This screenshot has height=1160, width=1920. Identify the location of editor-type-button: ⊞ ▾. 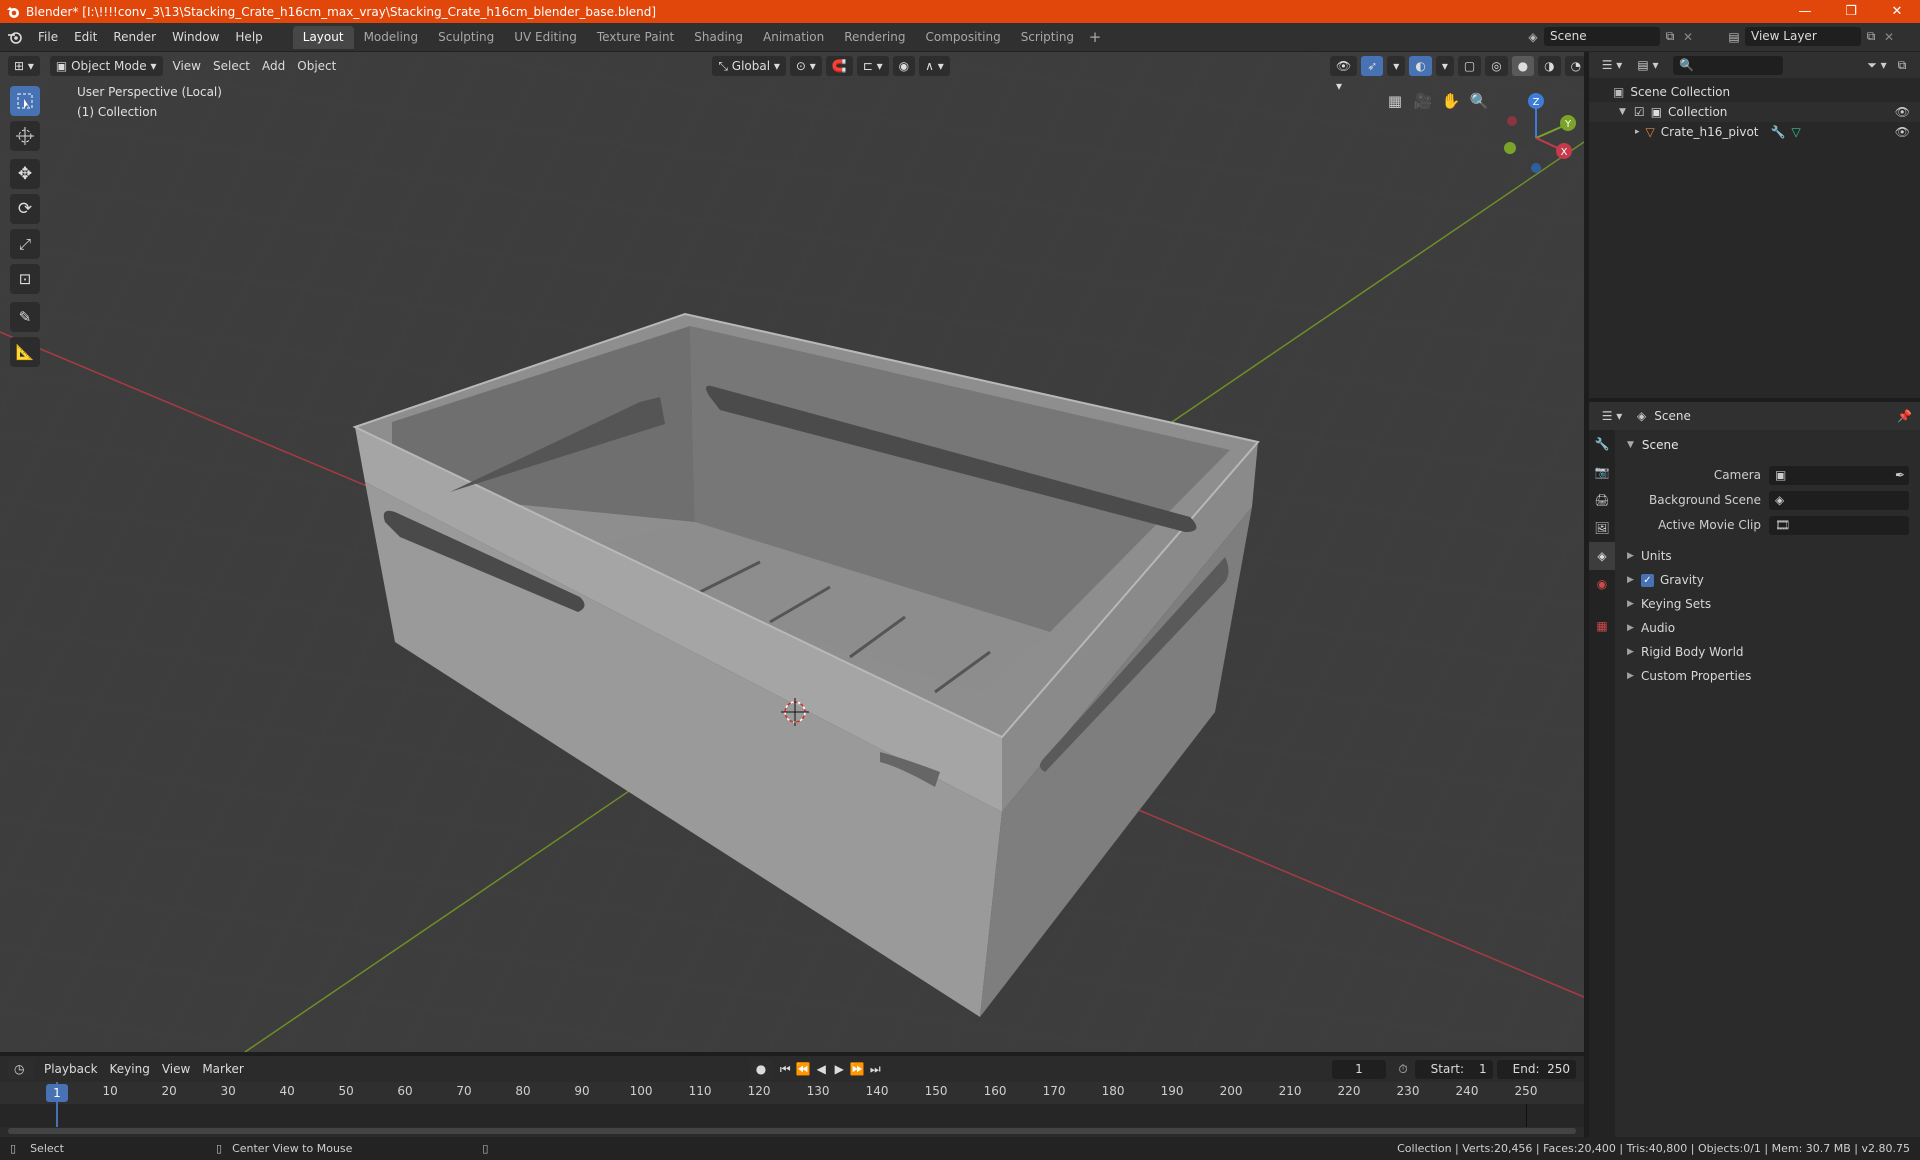
(24, 66).